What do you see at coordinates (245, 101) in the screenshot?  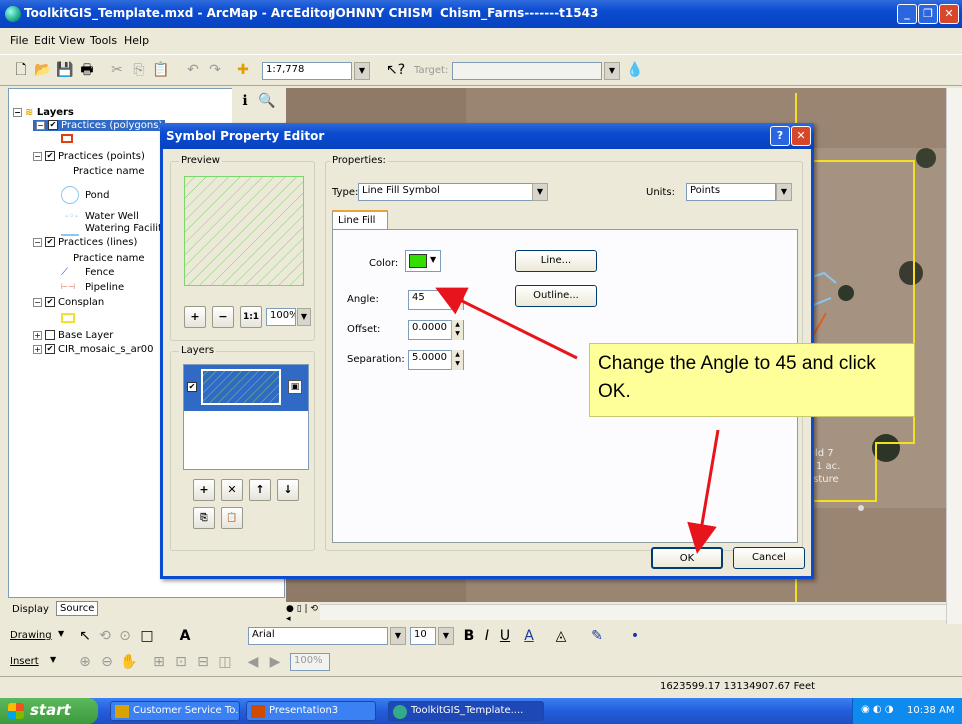 I see `identify-icon: ℹ` at bounding box center [245, 101].